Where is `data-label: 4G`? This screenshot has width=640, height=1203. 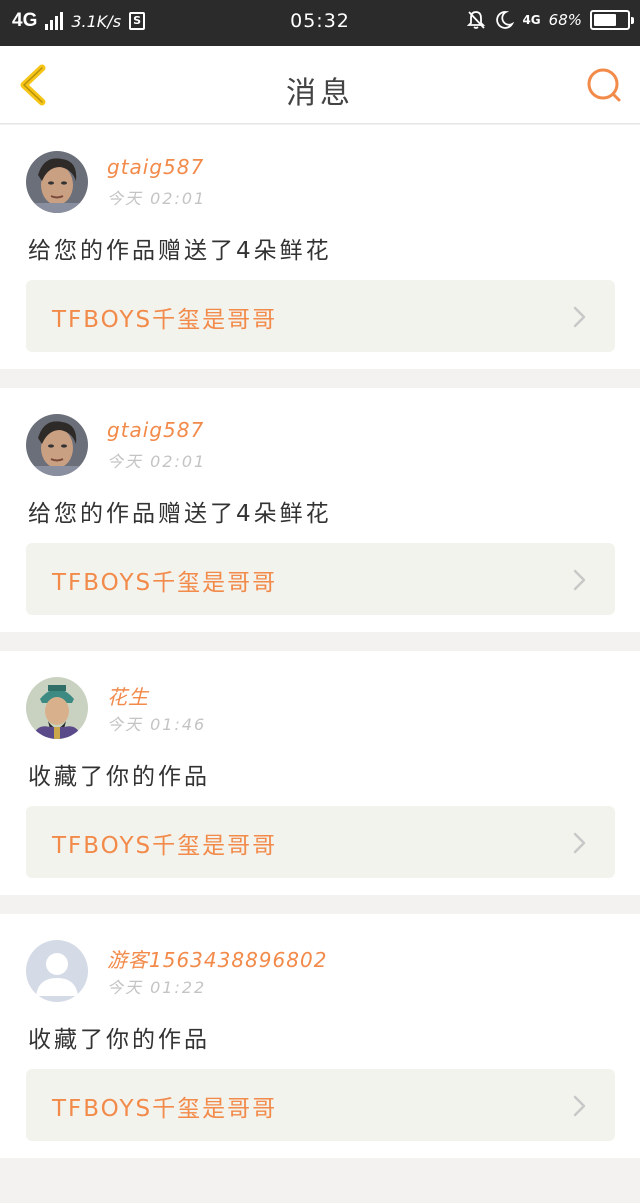 data-label: 4G is located at coordinates (531, 20).